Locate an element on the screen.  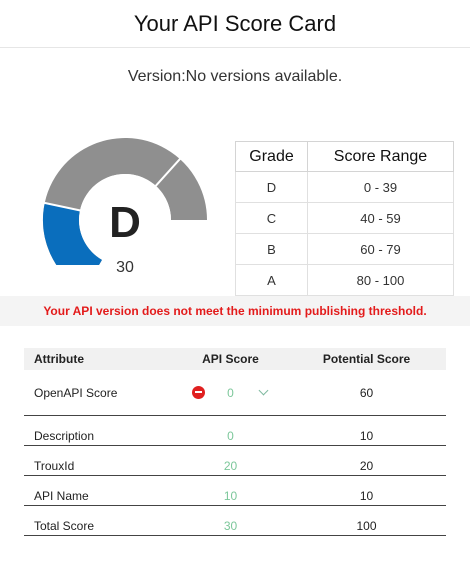
grade-row: D0 - 39 is located at coordinates (344, 187).